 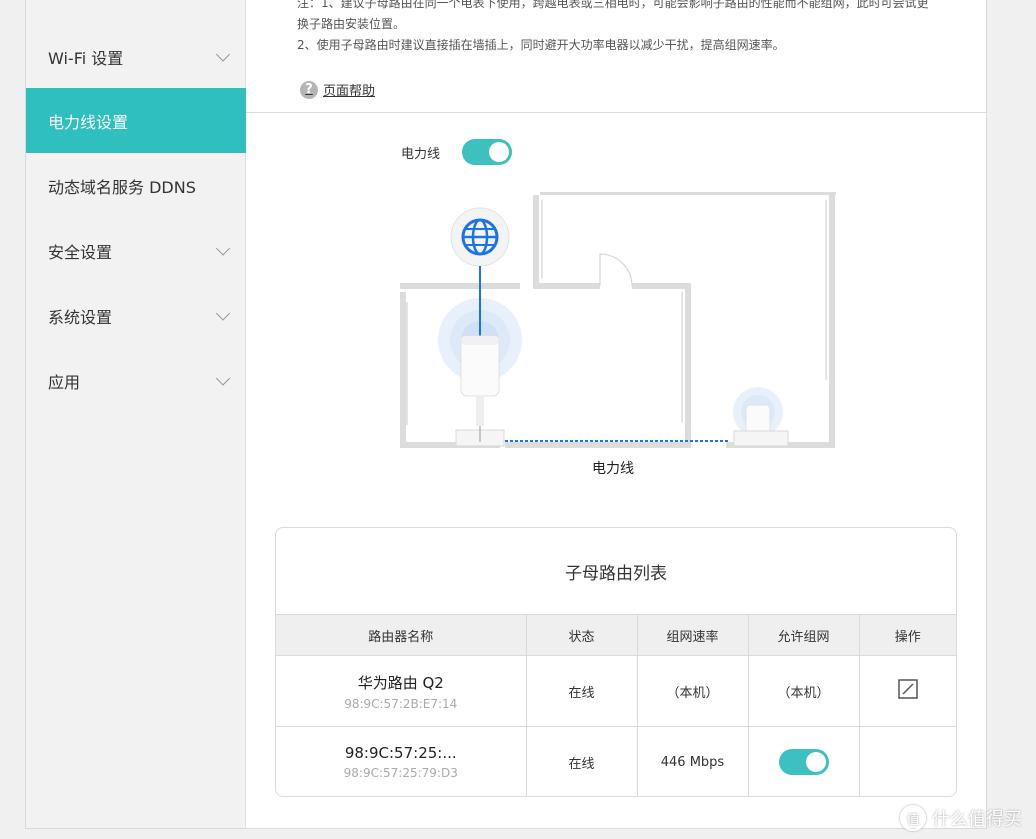 What do you see at coordinates (692, 635) in the screenshot?
I see `column-header: 组网速率` at bounding box center [692, 635].